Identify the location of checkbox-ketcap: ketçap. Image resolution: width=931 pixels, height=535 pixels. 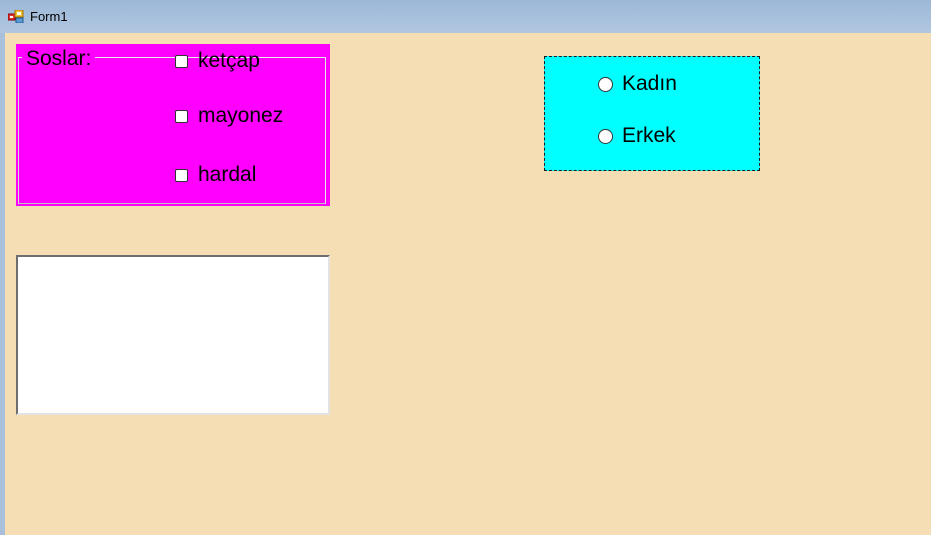
(217, 61).